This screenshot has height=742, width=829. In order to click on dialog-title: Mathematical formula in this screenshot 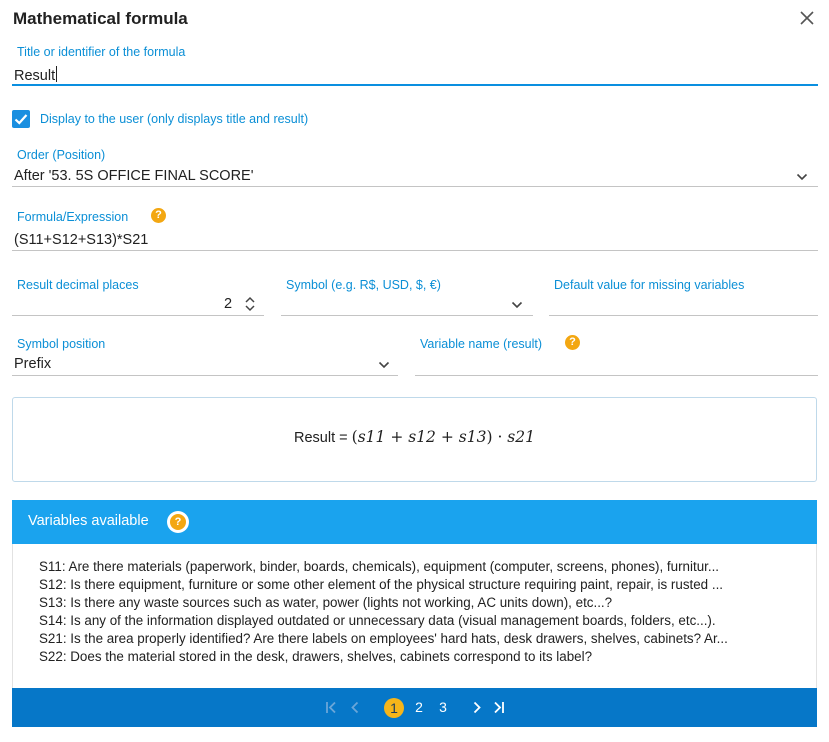, I will do `click(100, 18)`.